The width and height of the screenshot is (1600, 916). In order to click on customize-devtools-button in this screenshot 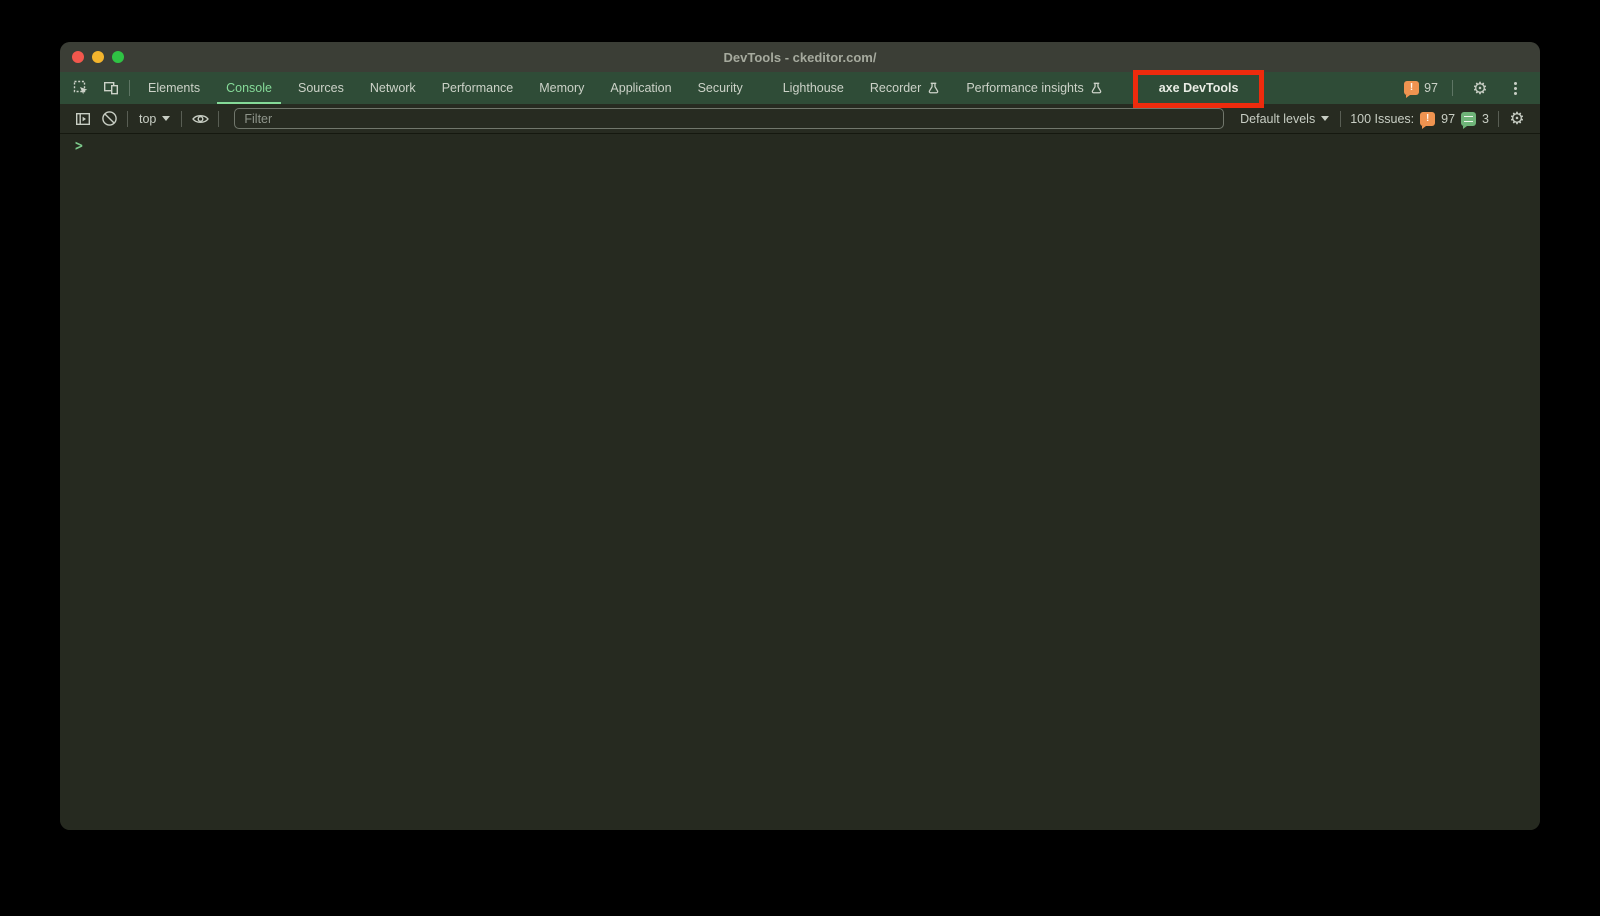, I will do `click(1515, 88)`.